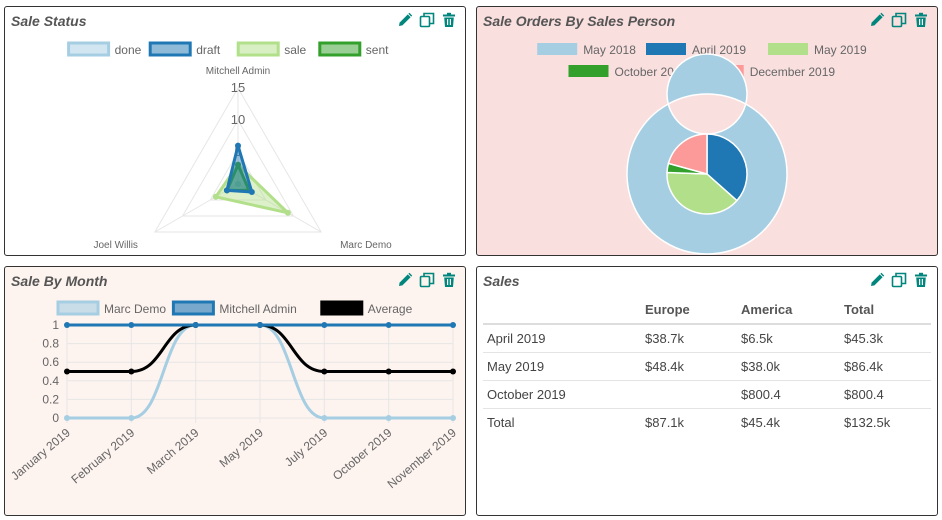 Image resolution: width=942 pixels, height=520 pixels. Describe the element at coordinates (793, 72) in the screenshot. I see `legend-item-label: December 2019` at that location.